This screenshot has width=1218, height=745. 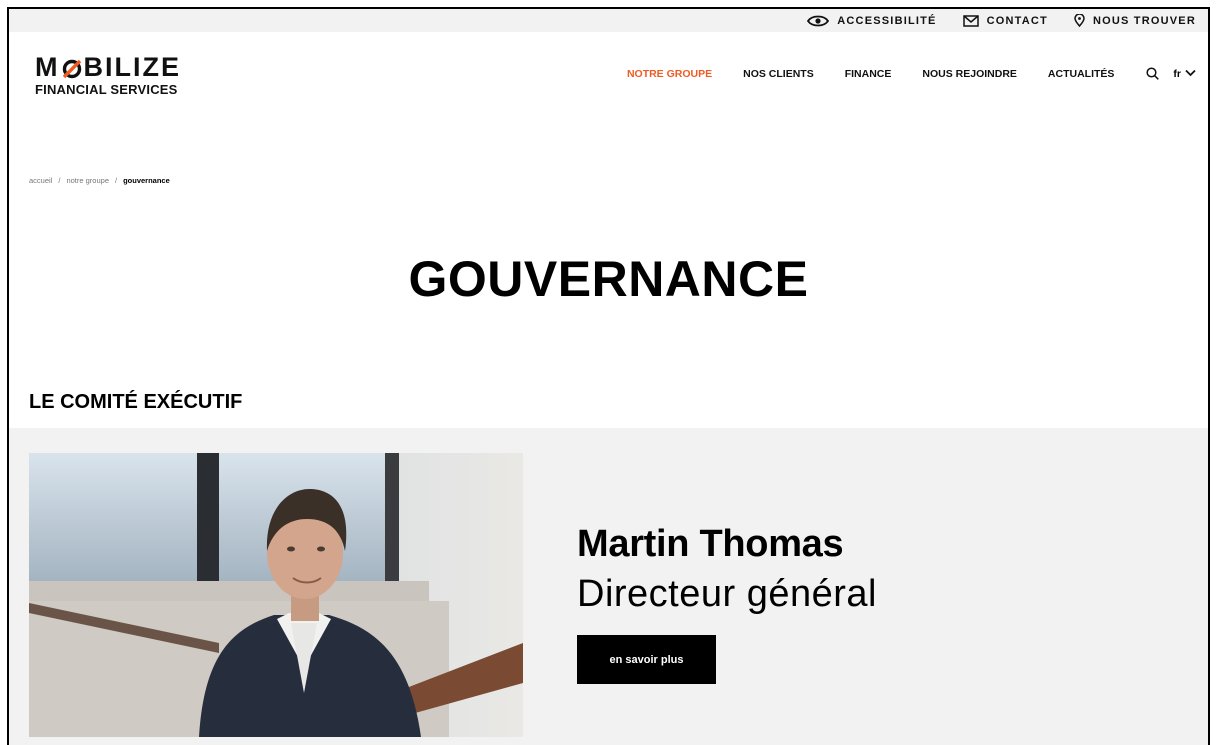 I want to click on nav-item-nous-rejoindre: NOUS REJOINDRE, so click(x=969, y=74).